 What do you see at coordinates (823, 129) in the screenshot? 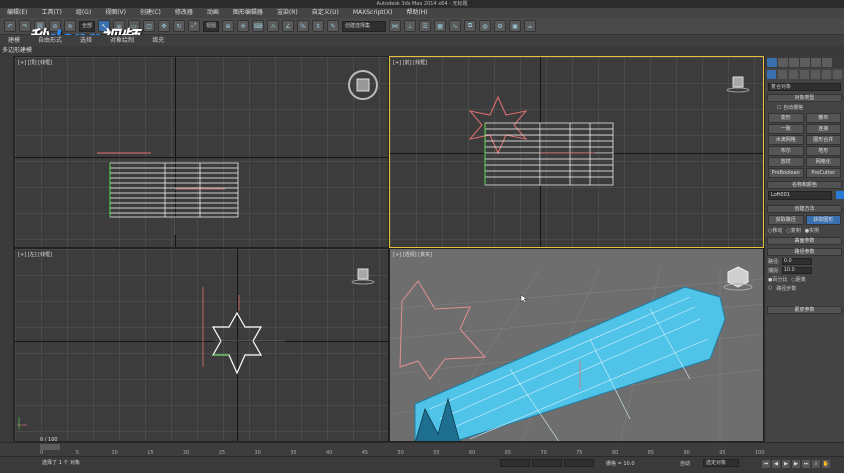
I see `connect-button: 连接` at bounding box center [823, 129].